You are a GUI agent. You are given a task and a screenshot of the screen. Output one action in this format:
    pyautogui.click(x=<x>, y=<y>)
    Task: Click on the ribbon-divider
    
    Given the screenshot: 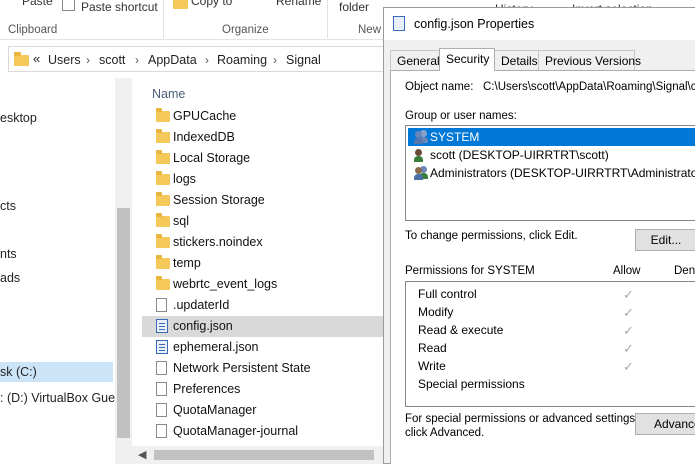 What is the action you would take?
    pyautogui.click(x=163, y=19)
    